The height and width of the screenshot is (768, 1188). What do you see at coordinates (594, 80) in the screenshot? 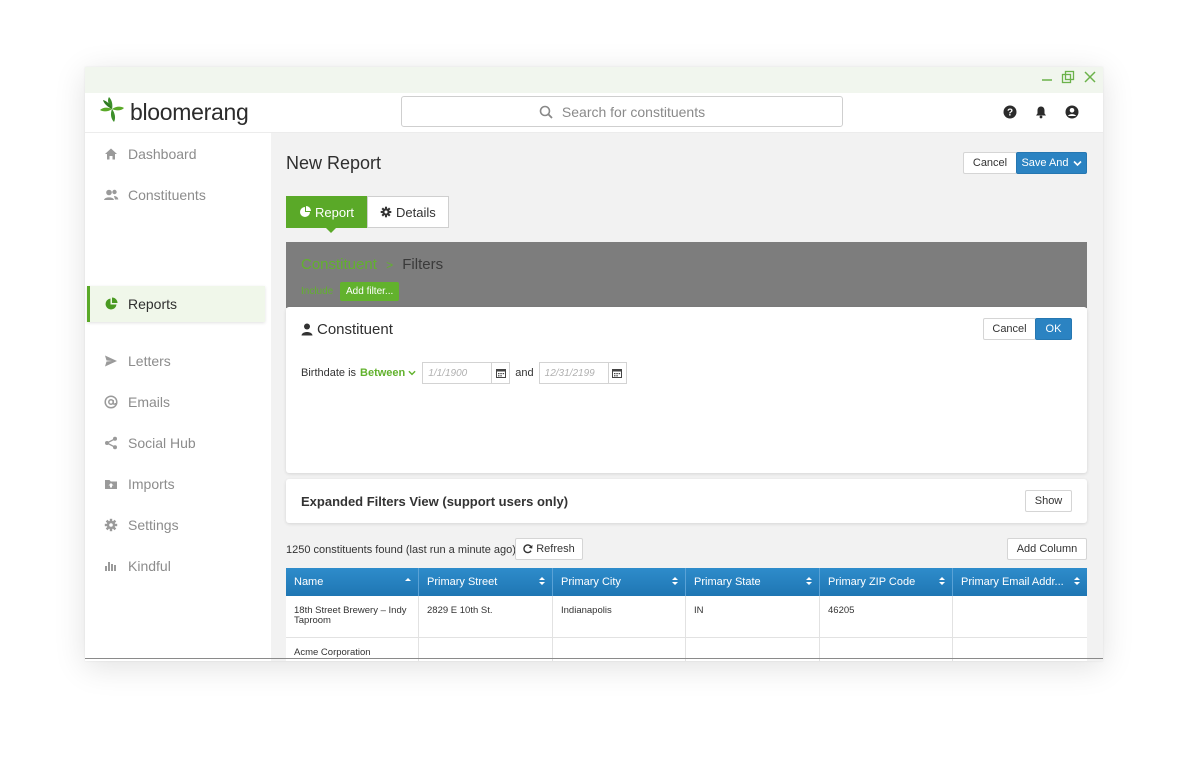
I see `window-titlebar` at bounding box center [594, 80].